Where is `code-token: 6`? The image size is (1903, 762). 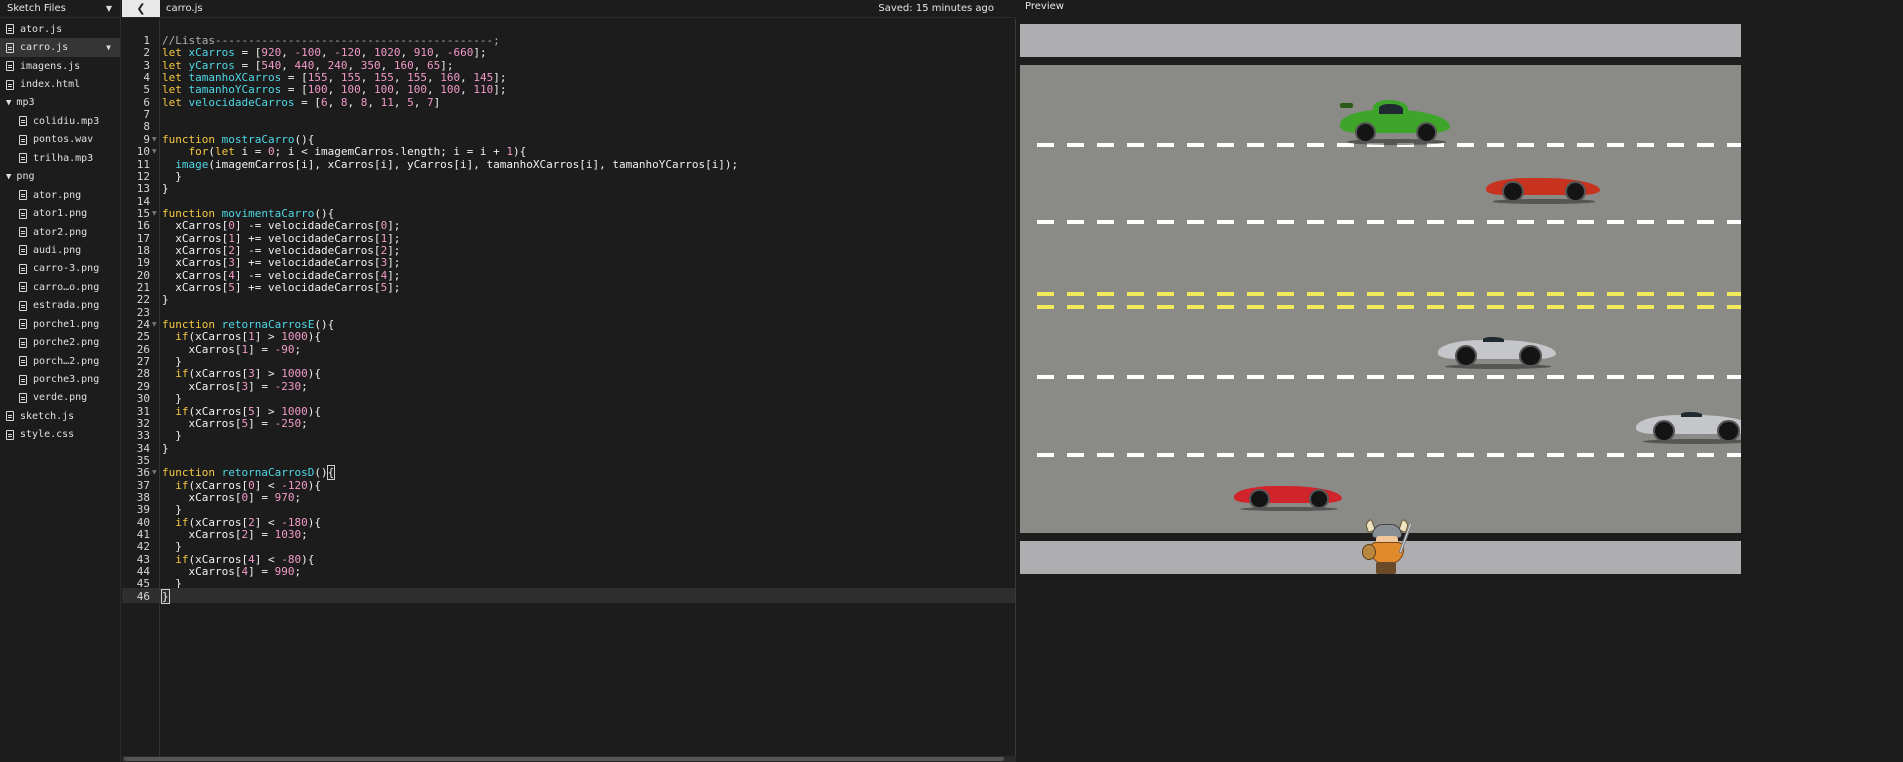
code-token: 6 is located at coordinates (324, 102).